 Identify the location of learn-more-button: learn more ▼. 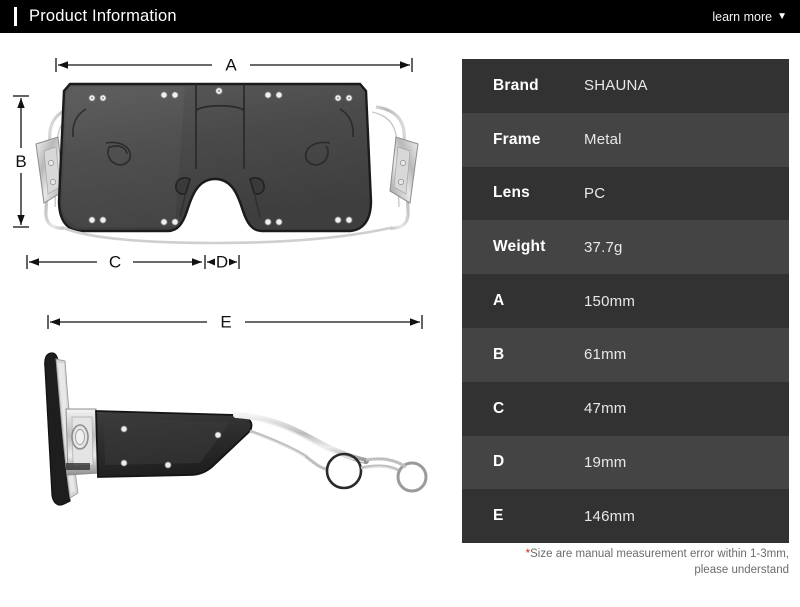
(749, 17).